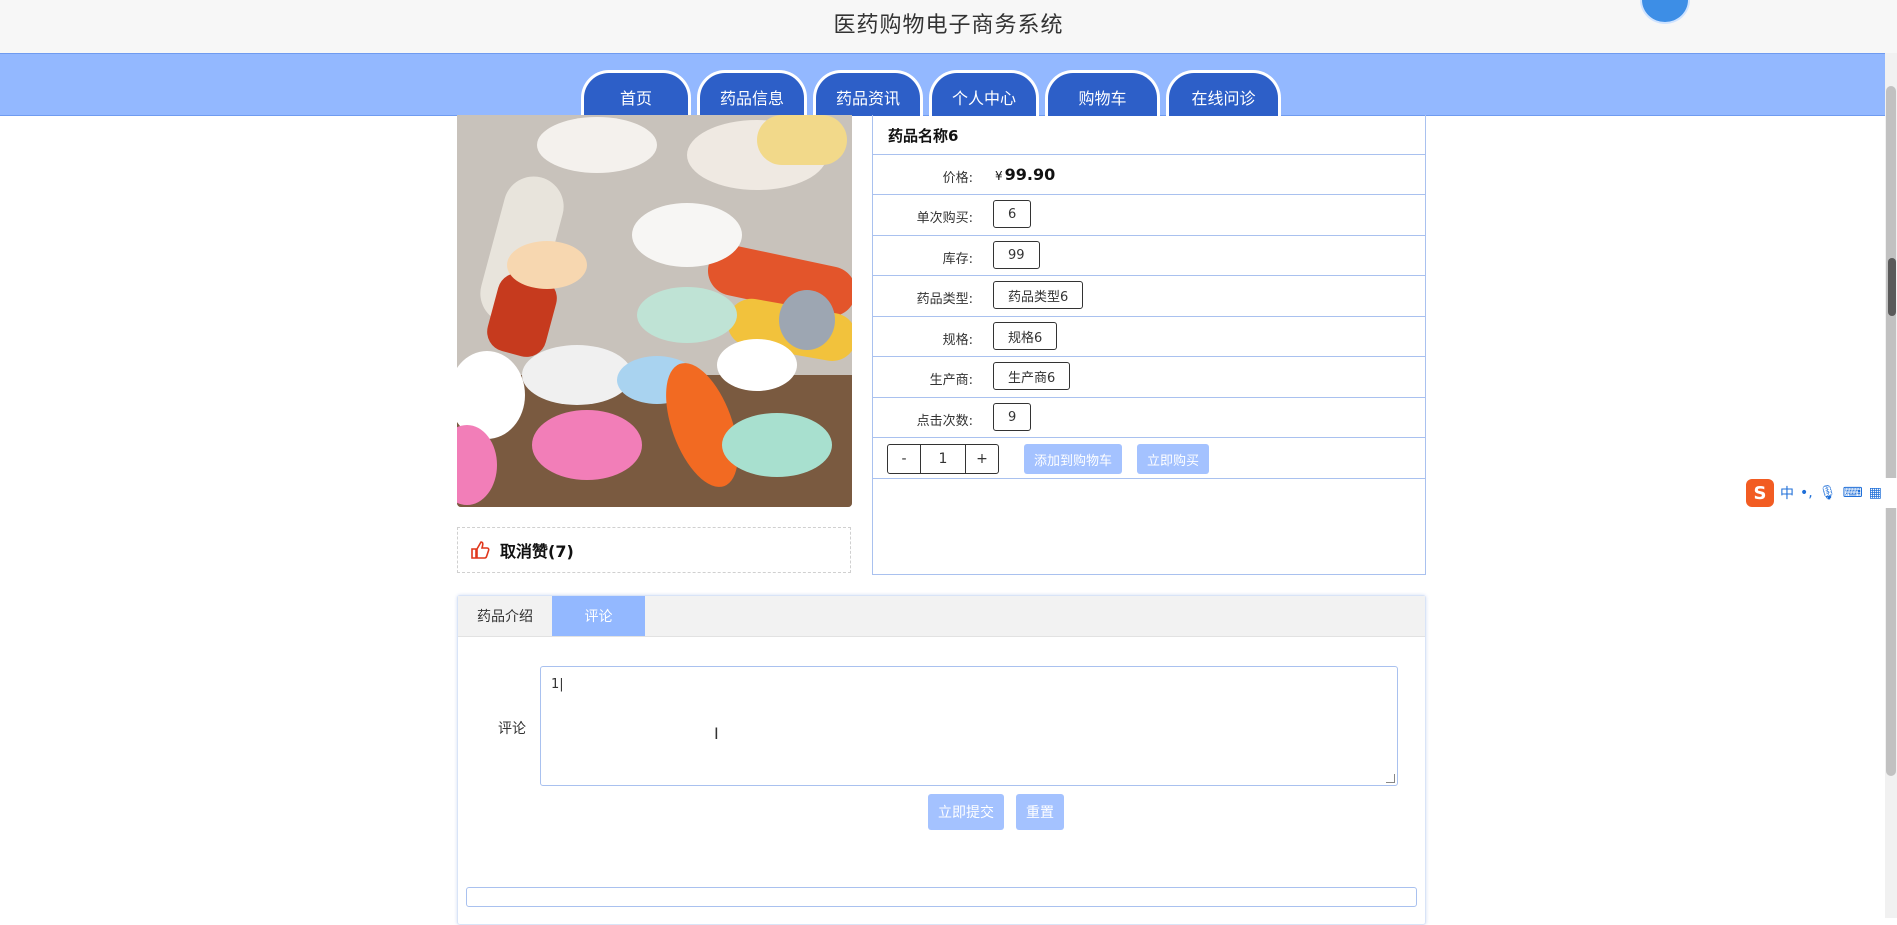  What do you see at coordinates (1012, 214) in the screenshot?
I see `purchase-unit-value: 6` at bounding box center [1012, 214].